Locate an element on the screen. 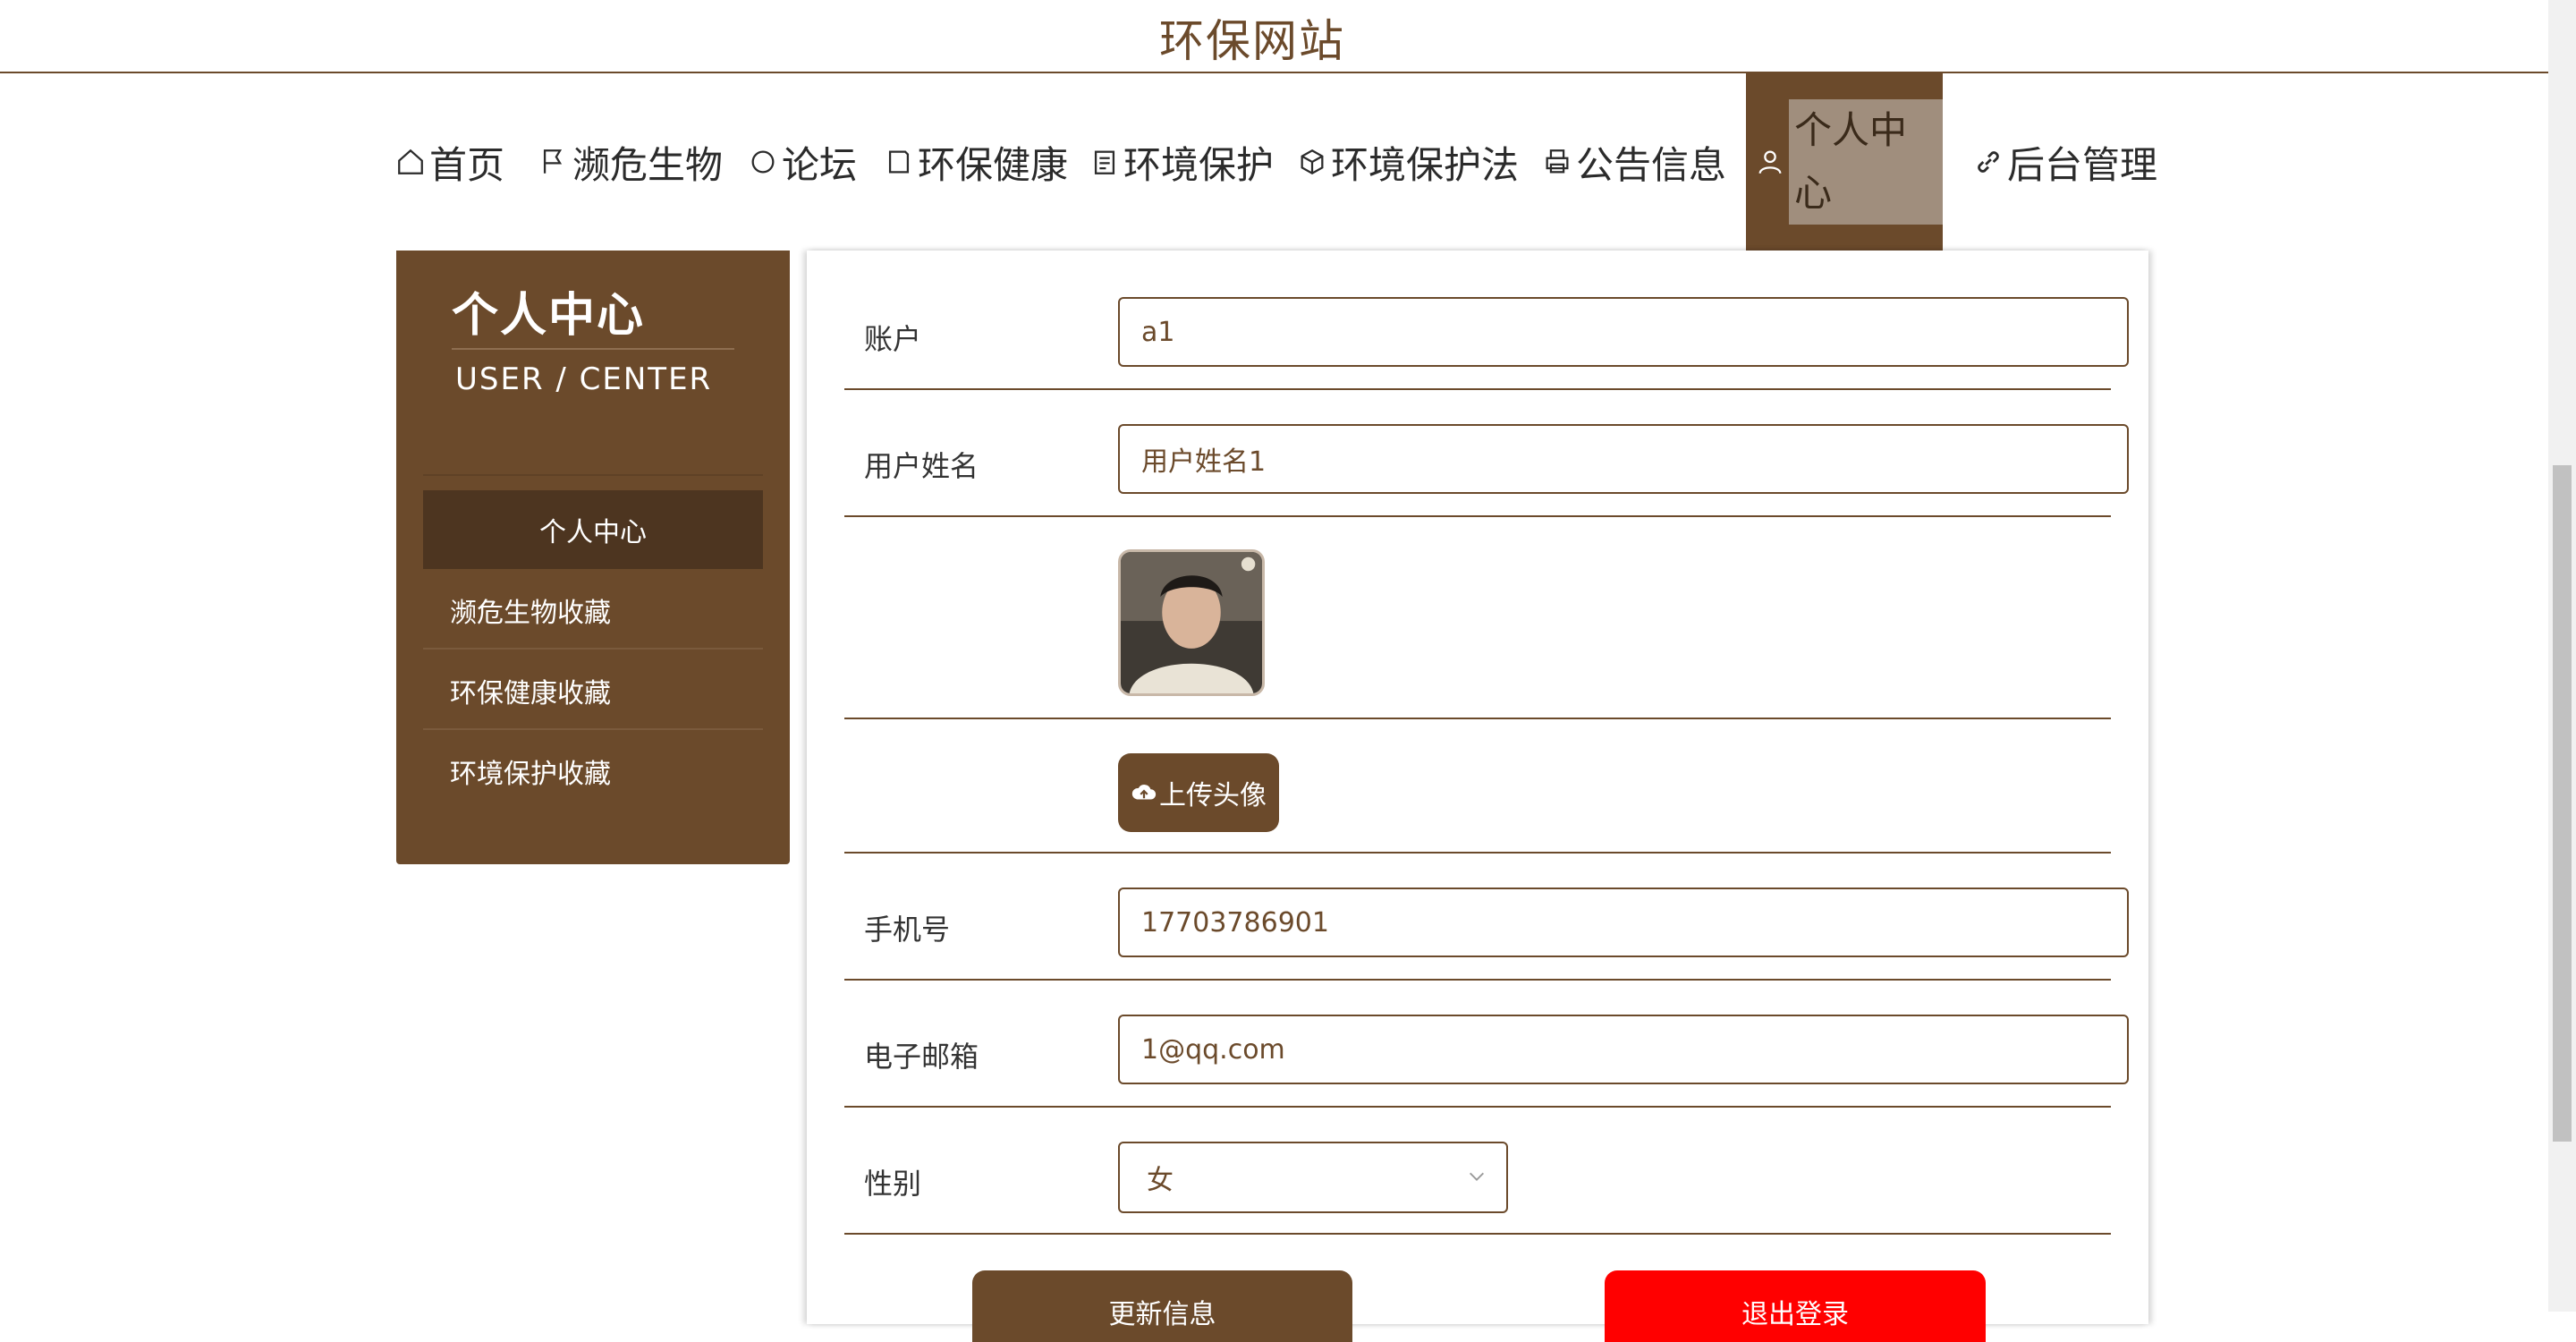  gender-select: 女 is located at coordinates (1313, 1178).